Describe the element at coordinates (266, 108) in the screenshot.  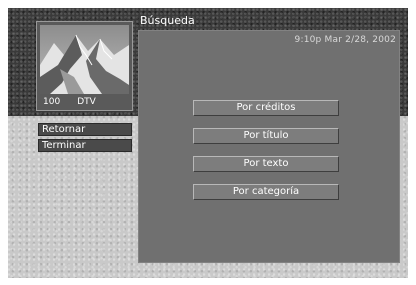
I see `search-by-credits-button: Por créditos` at that location.